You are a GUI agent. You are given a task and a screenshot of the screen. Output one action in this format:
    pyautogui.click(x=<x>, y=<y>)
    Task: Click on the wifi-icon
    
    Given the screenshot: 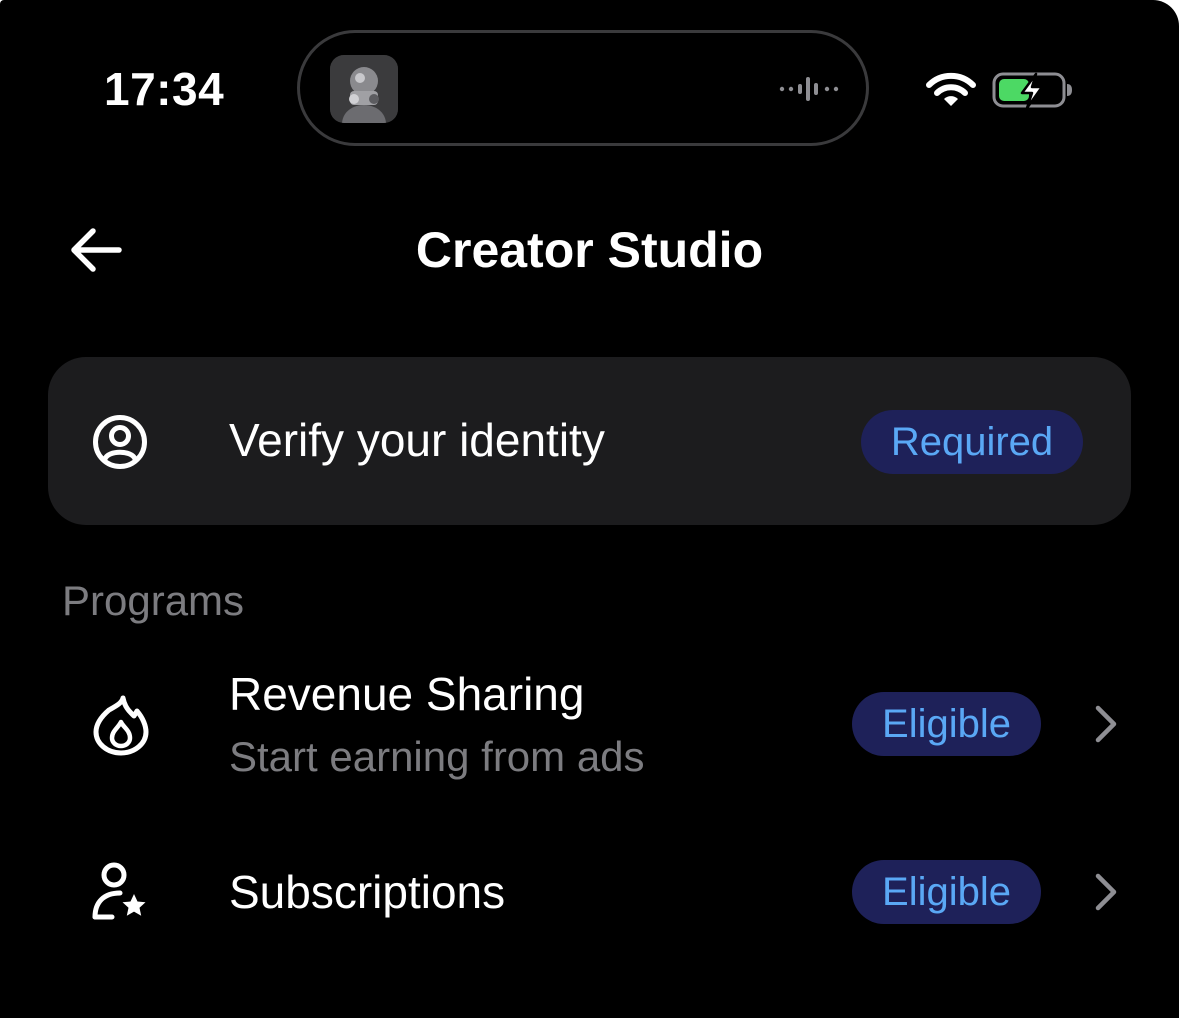 What is the action you would take?
    pyautogui.click(x=951, y=89)
    